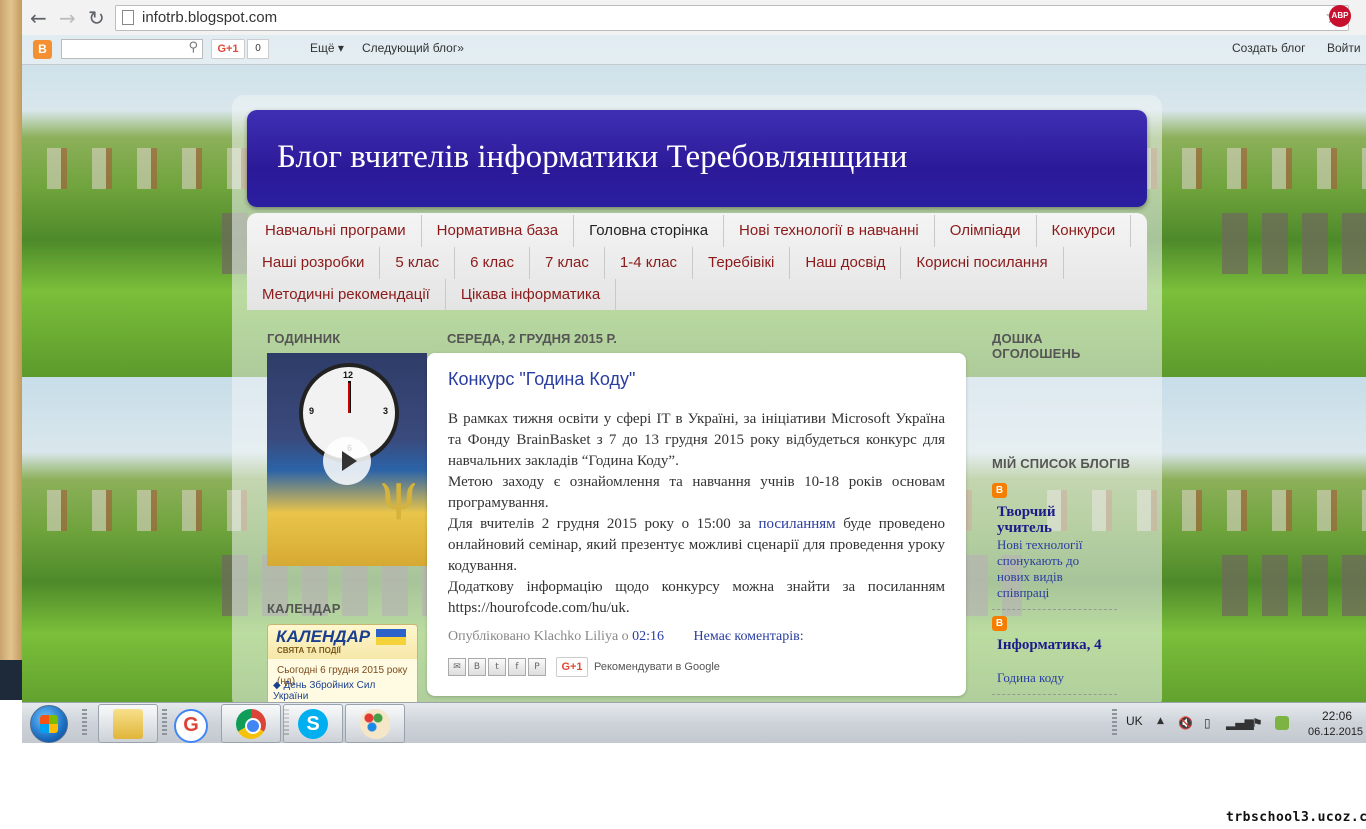 The width and height of the screenshot is (1366, 829). I want to click on play-button, so click(347, 461).